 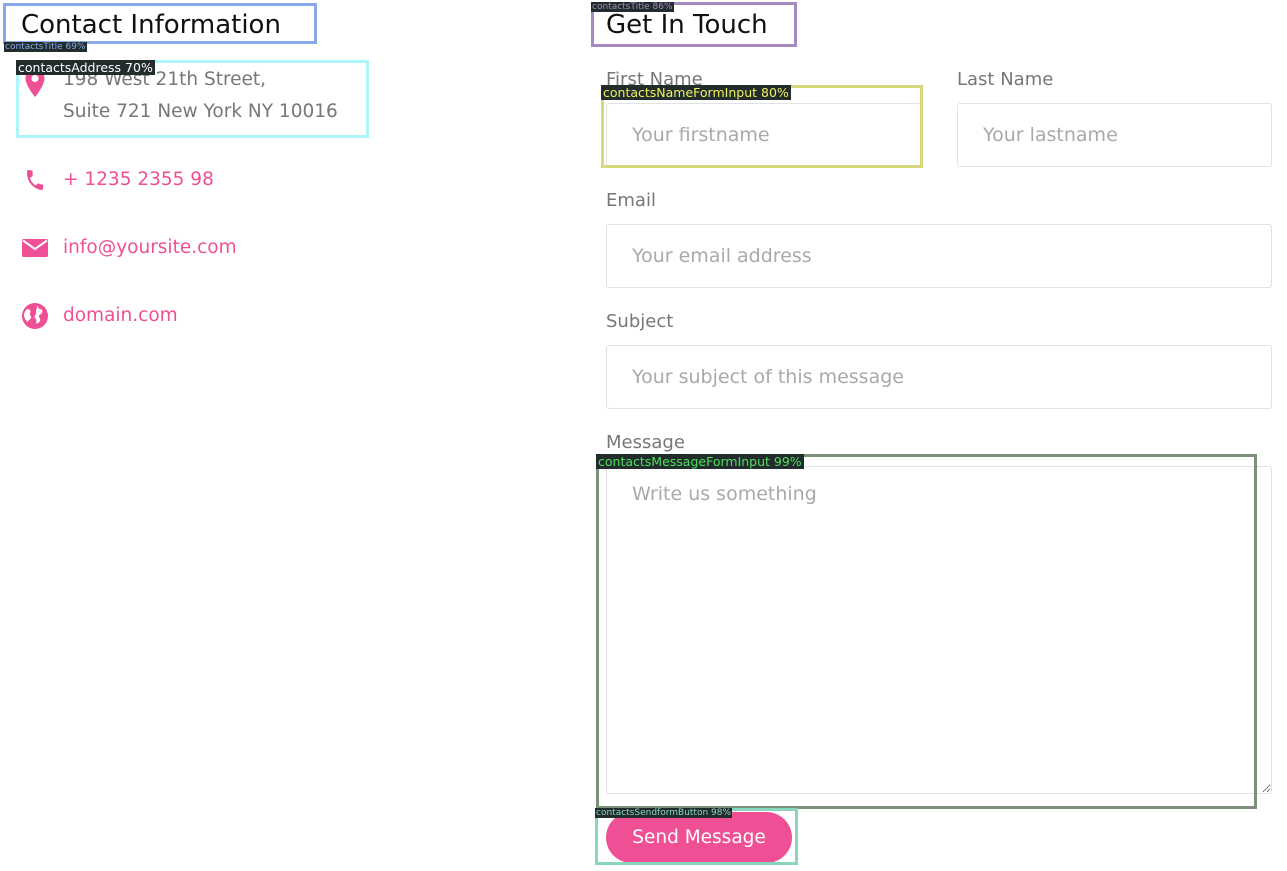 I want to click on message-label: Message, so click(x=645, y=442).